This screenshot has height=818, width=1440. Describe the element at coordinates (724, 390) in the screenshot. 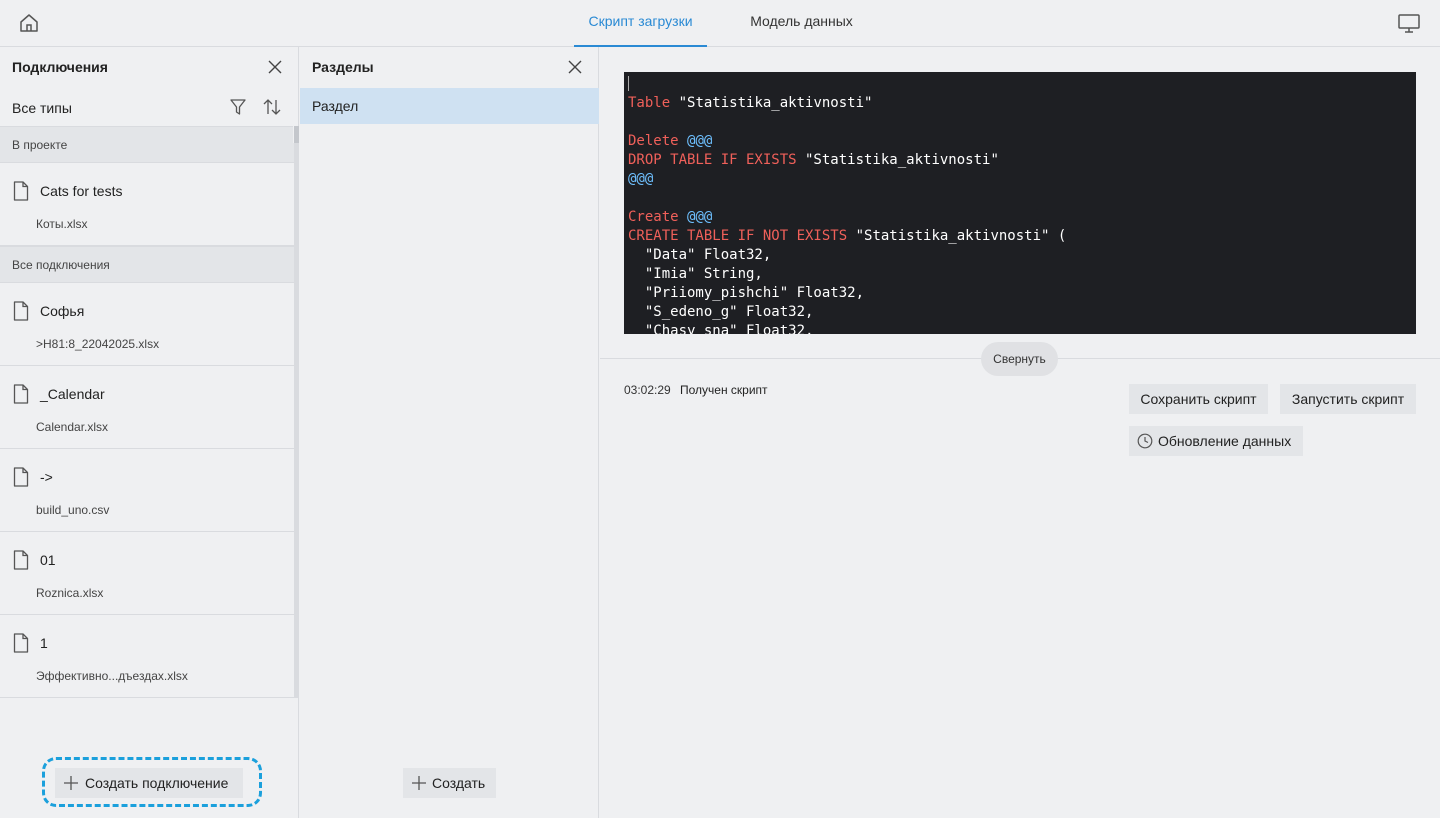

I see `log-message: Получен скрипт` at that location.